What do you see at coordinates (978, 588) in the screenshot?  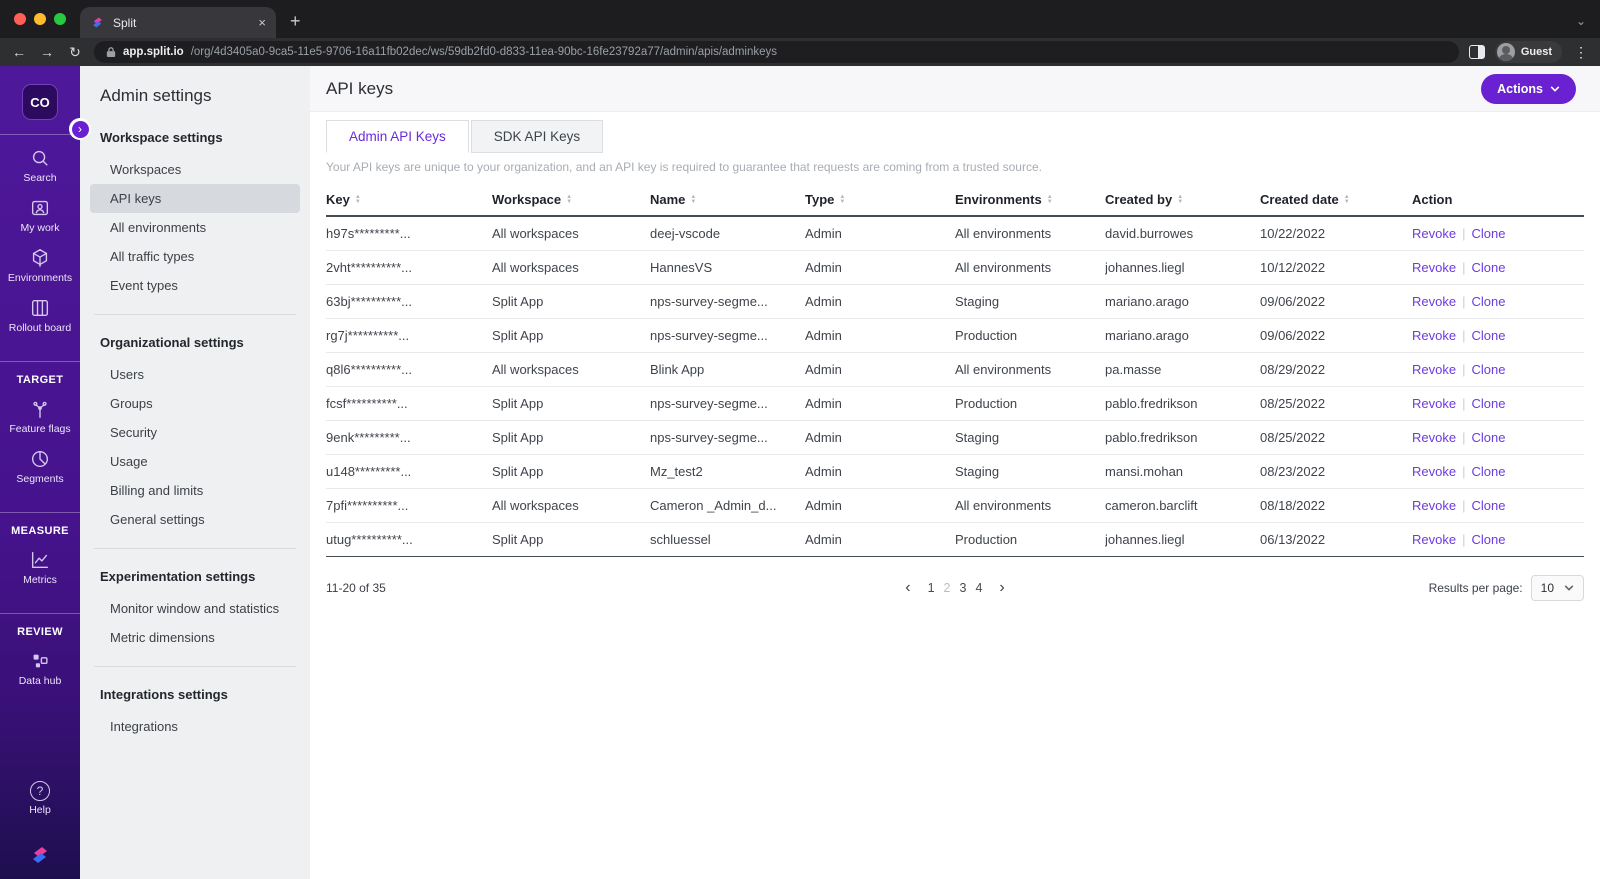 I see `page-number-4: 4` at bounding box center [978, 588].